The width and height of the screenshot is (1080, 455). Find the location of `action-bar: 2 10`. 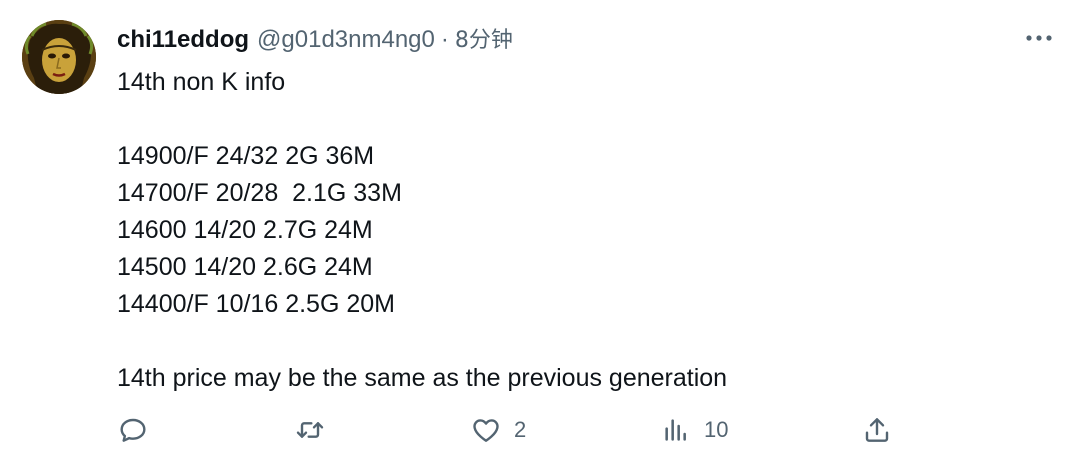

action-bar: 2 10 is located at coordinates (540, 430).